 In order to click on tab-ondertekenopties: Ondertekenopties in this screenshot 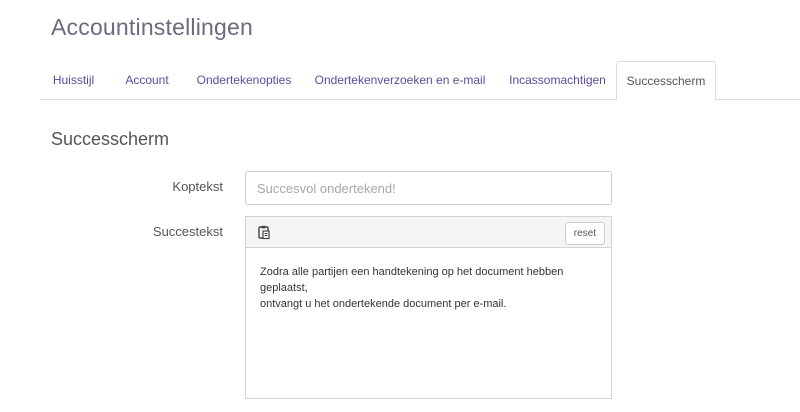, I will do `click(244, 80)`.